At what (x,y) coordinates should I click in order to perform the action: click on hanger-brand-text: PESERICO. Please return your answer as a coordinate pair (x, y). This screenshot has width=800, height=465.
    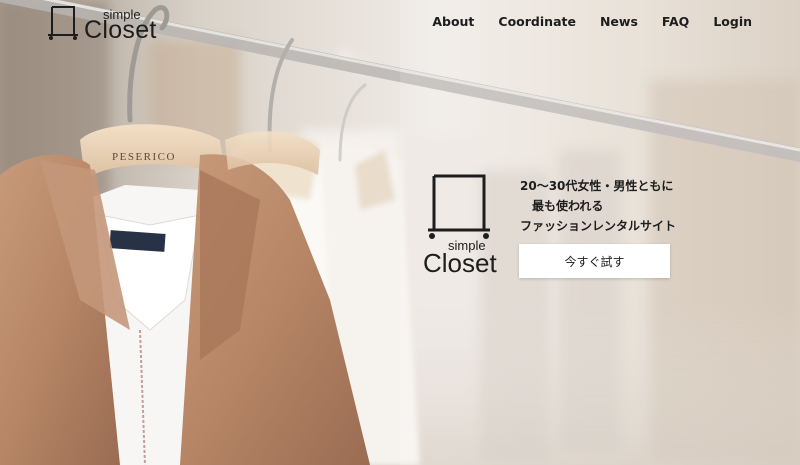
    Looking at the image, I should click on (144, 157).